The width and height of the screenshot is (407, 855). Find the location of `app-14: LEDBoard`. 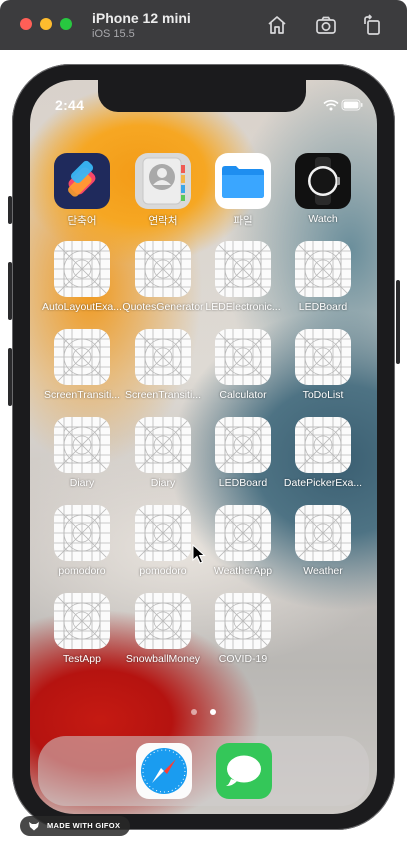

app-14: LEDBoard is located at coordinates (243, 457).